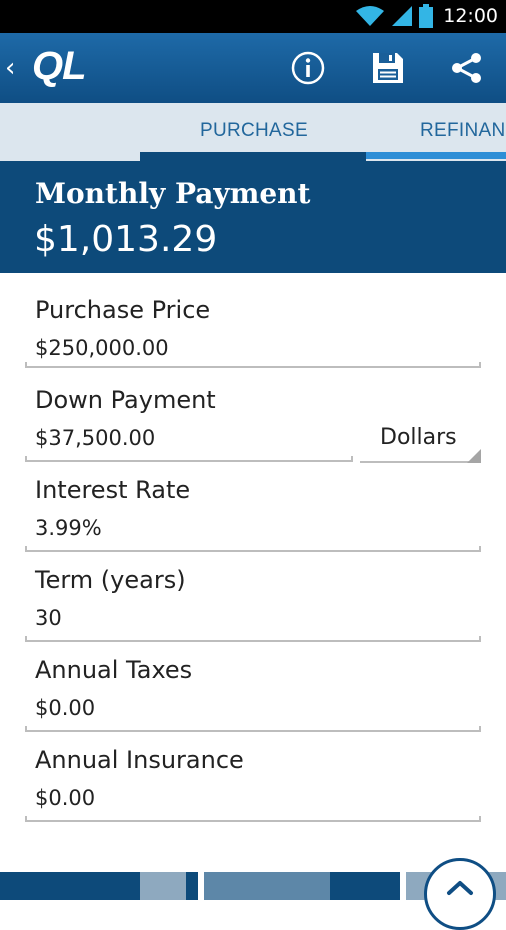 The image size is (506, 930). Describe the element at coordinates (65, 708) in the screenshot. I see `annual-taxes-input: $0.00` at that location.